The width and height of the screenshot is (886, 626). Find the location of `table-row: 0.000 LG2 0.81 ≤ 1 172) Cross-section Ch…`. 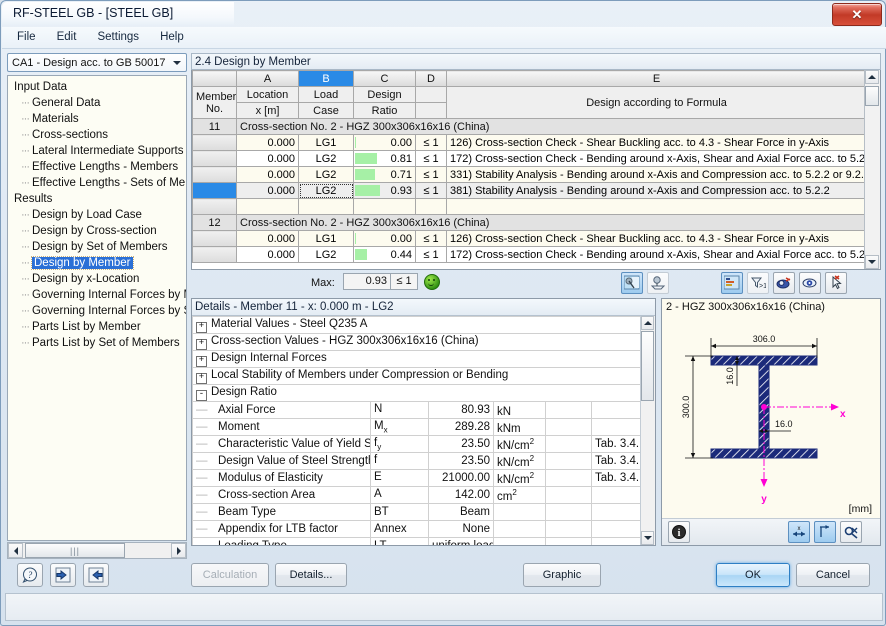

table-row: 0.000 LG2 0.81 ≤ 1 172) Cross-section Ch… is located at coordinates (529, 158).